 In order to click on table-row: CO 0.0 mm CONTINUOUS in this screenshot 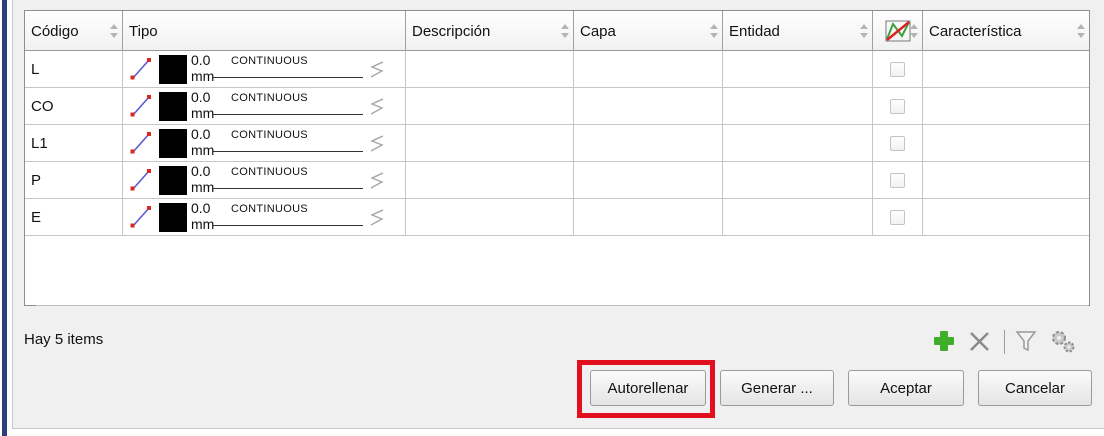, I will do `click(557, 106)`.